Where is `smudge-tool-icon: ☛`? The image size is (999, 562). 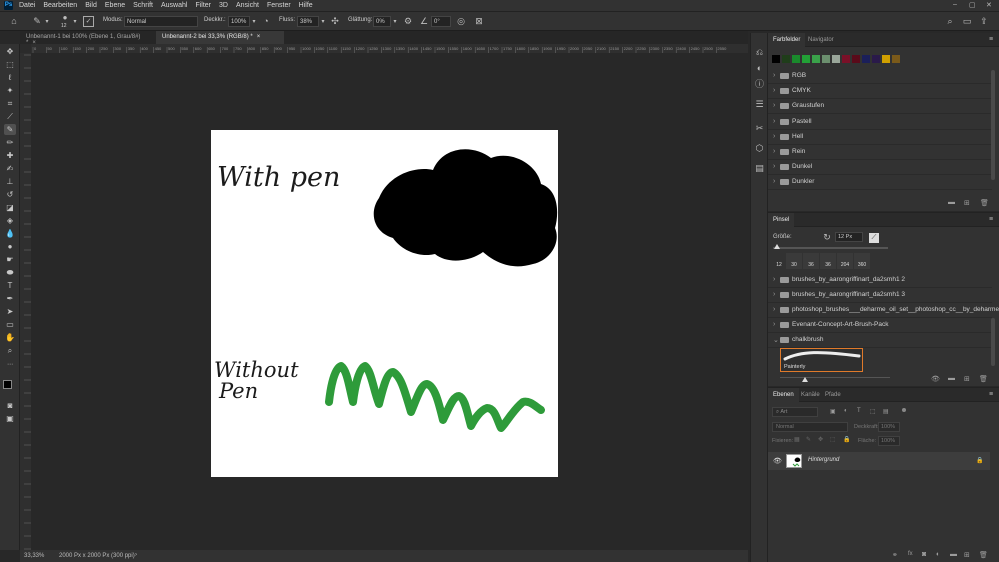
smudge-tool-icon: ☛ is located at coordinates (10, 259).